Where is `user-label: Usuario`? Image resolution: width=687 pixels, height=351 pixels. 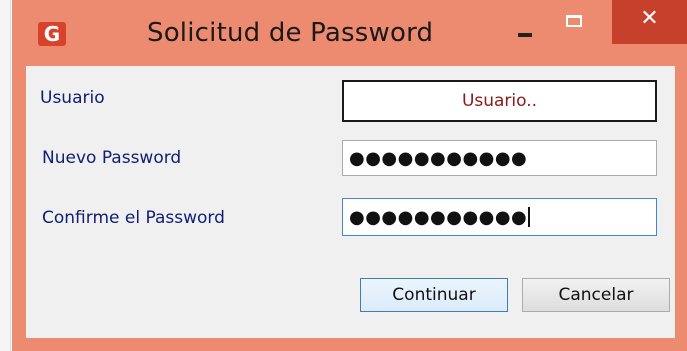
user-label: Usuario is located at coordinates (72, 98).